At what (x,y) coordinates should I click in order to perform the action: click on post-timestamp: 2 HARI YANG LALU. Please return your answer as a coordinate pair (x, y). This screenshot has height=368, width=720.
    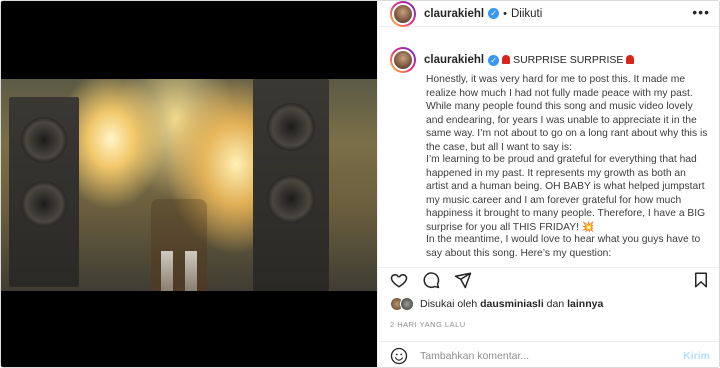
    Looking at the image, I should click on (428, 324).